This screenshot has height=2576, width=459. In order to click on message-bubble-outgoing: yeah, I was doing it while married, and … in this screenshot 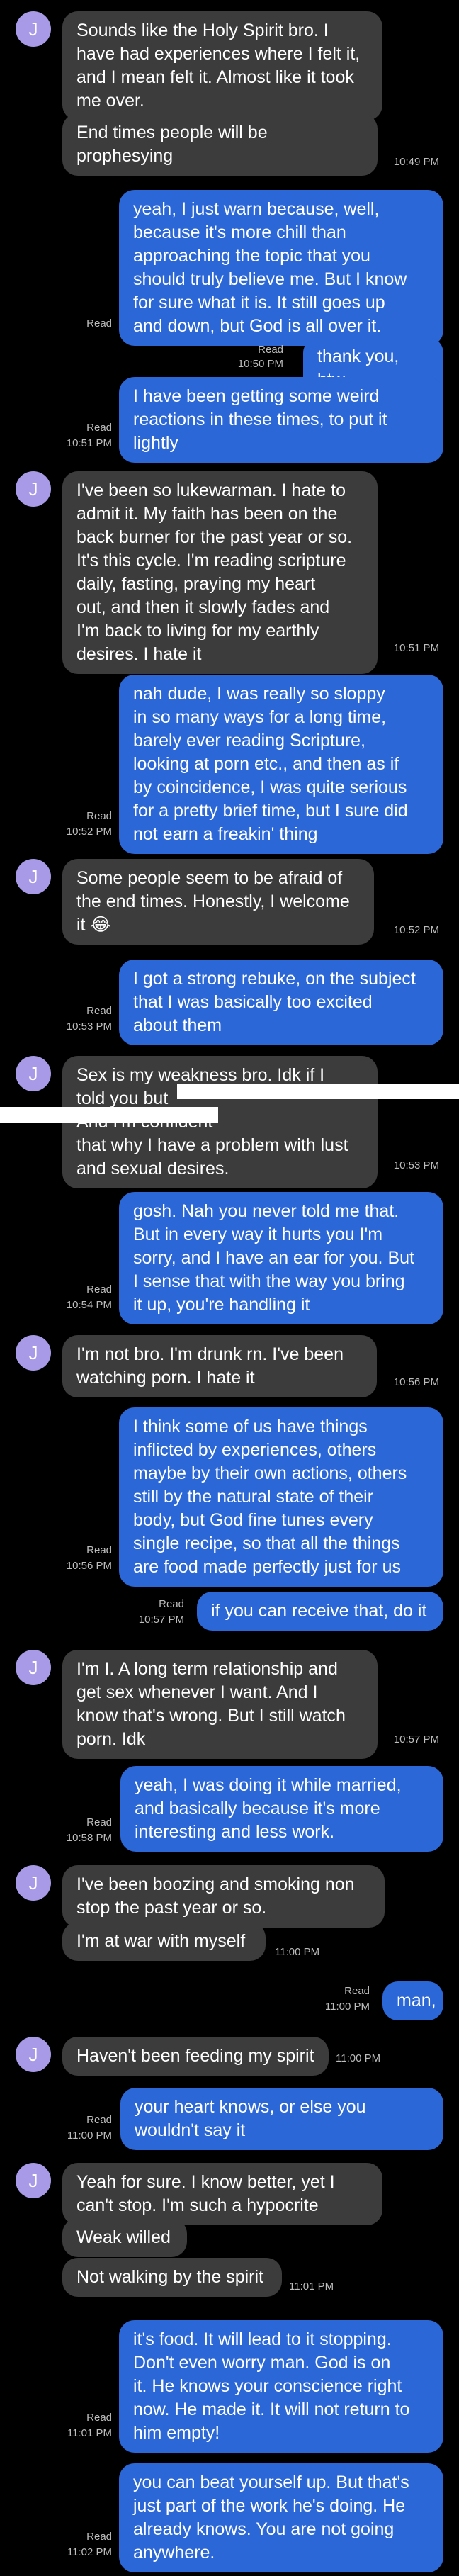, I will do `click(282, 1809)`.